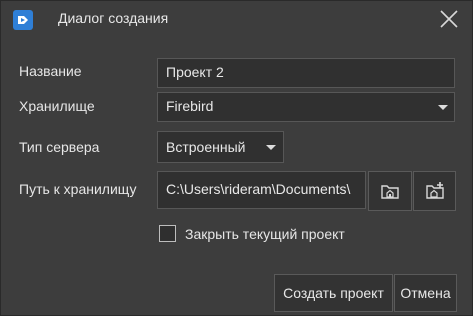 Image resolution: width=473 pixels, height=316 pixels. What do you see at coordinates (236, 19) in the screenshot?
I see `title-bar: Диалог создания` at bounding box center [236, 19].